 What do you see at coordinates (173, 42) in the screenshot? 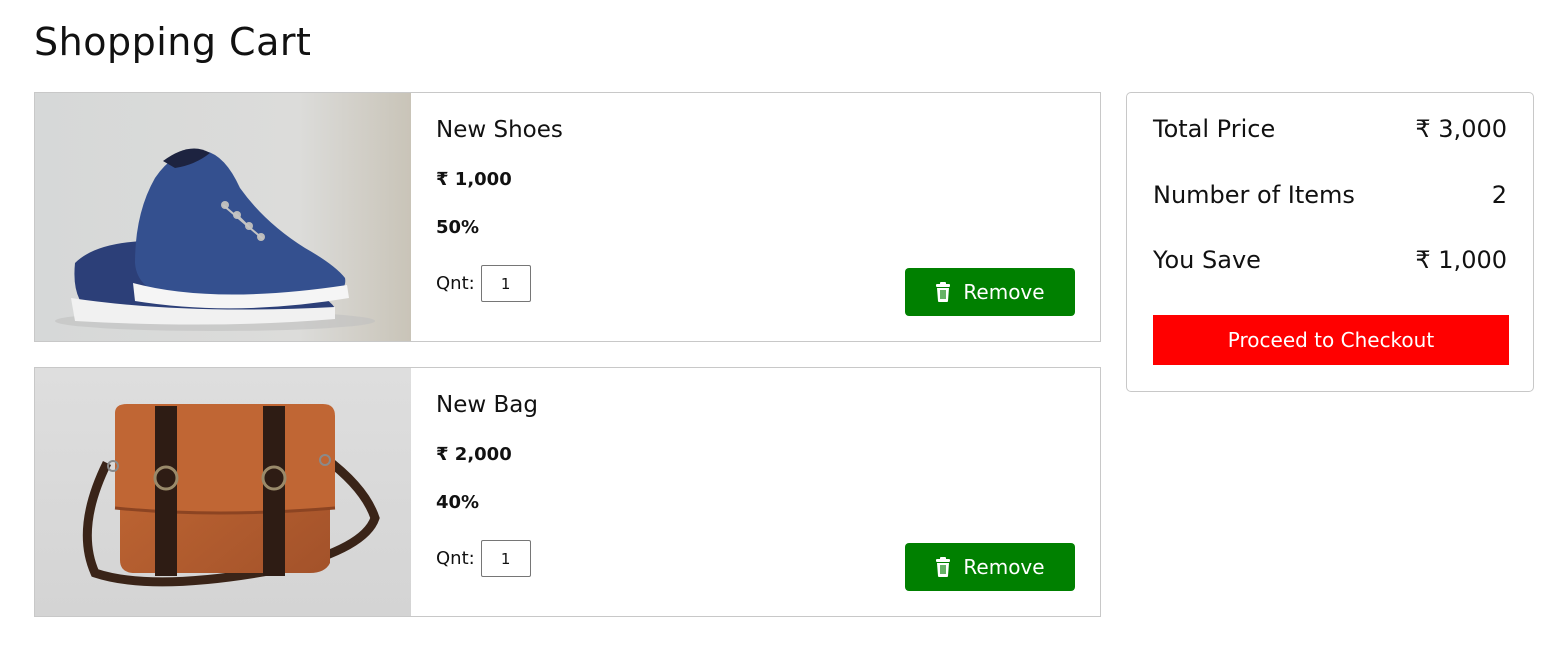
I see `page-title: Shopping Cart` at bounding box center [173, 42].